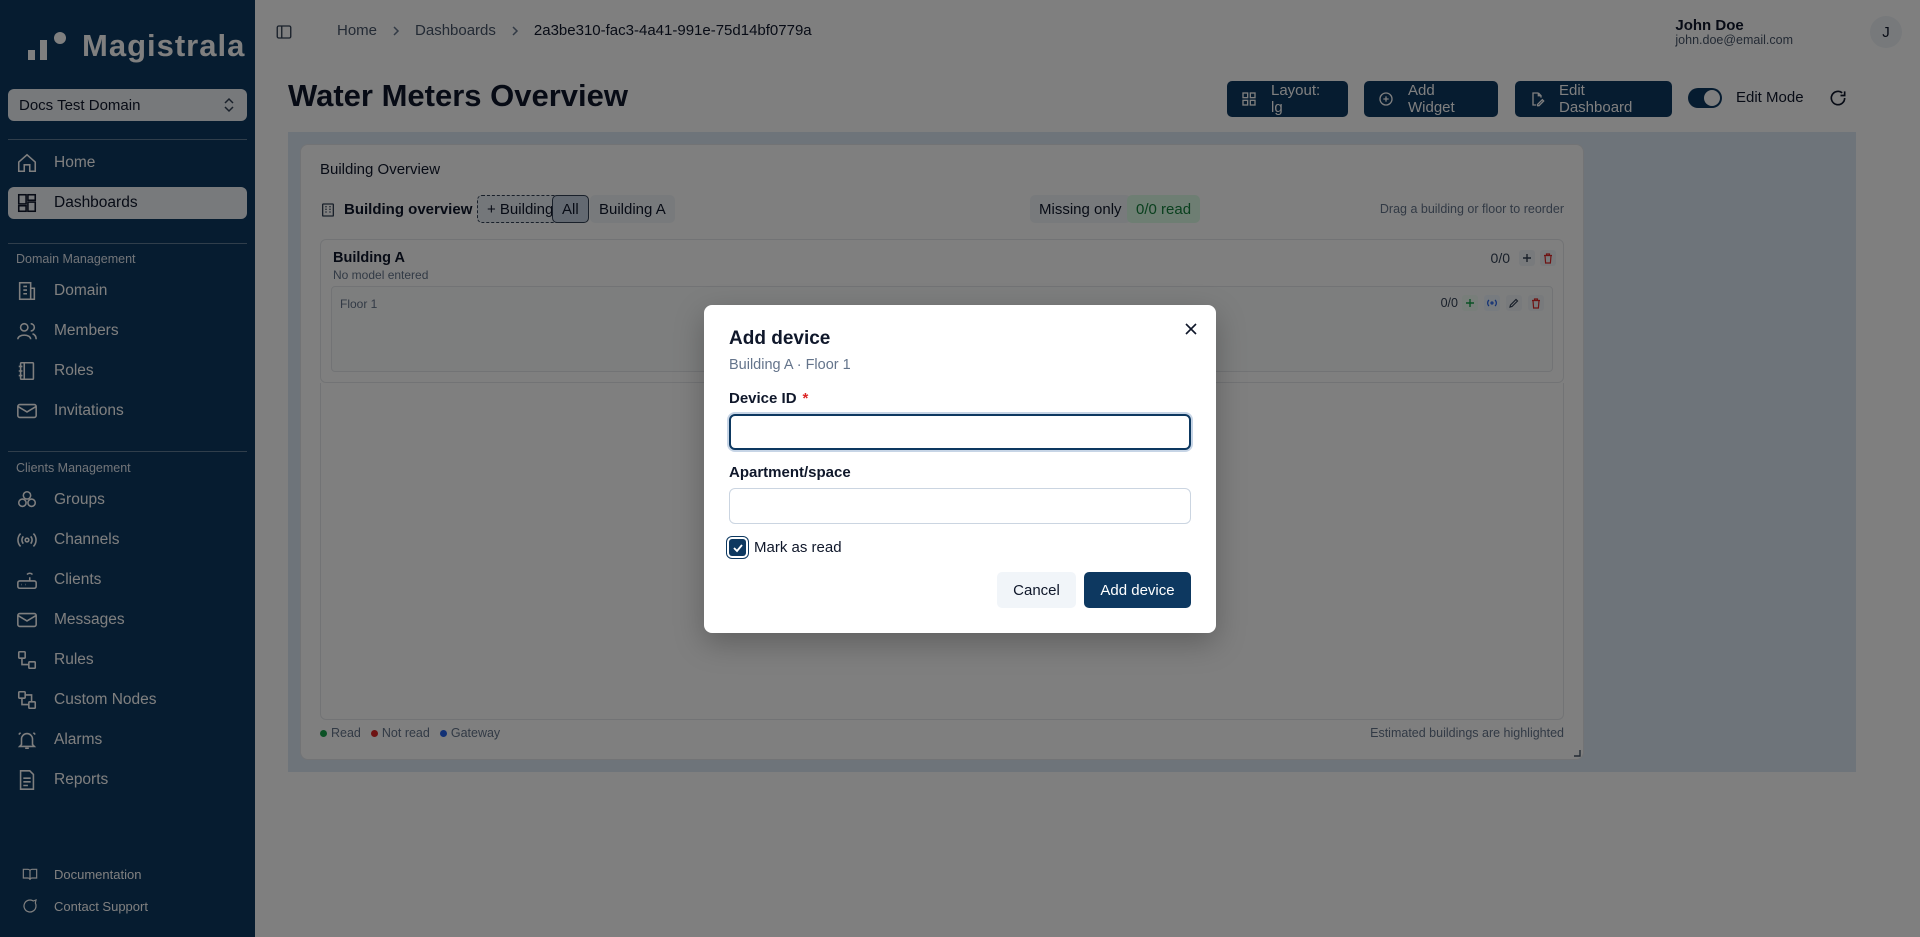 This screenshot has height=937, width=1920. Describe the element at coordinates (737, 547) in the screenshot. I see `checkbox-checked-icon` at that location.